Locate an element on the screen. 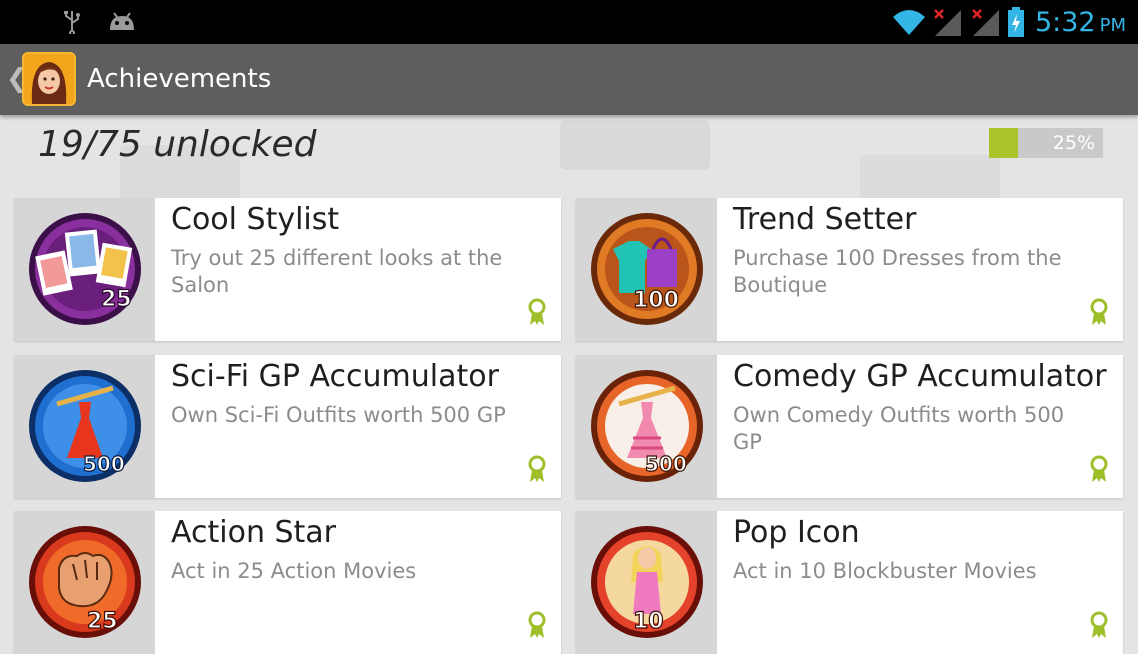 The height and width of the screenshot is (654, 1138). fist-badge-icon: 25 is located at coordinates (85, 582).